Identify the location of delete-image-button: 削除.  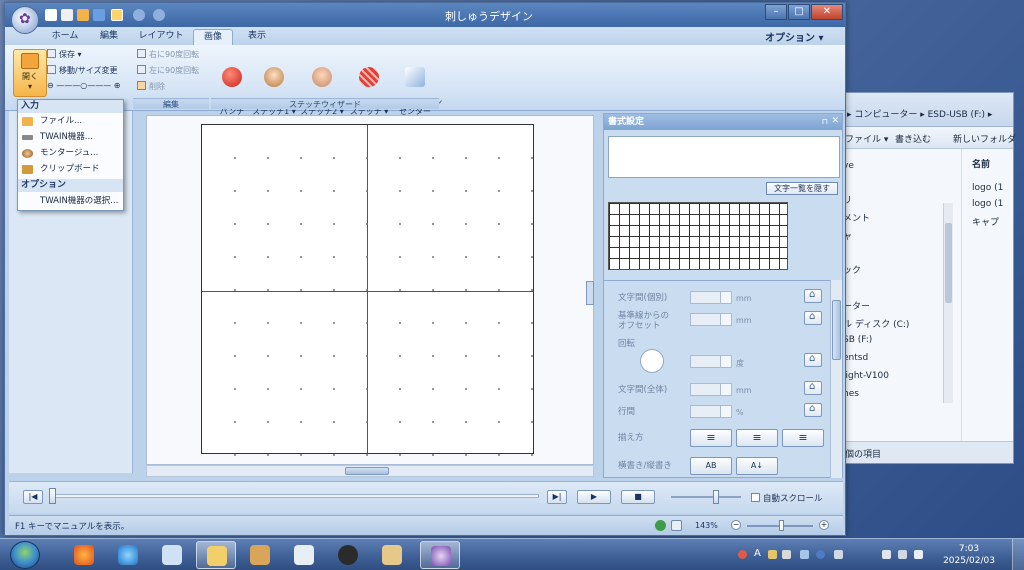
(151, 86).